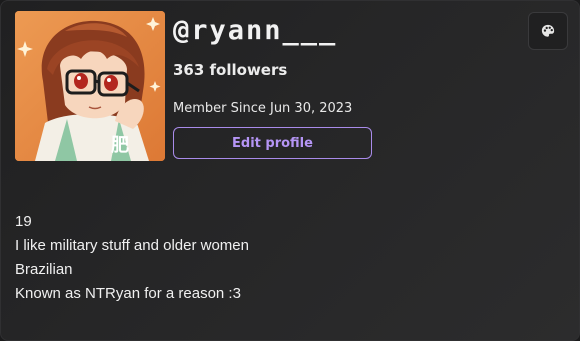  What do you see at coordinates (272, 143) in the screenshot?
I see `edit-profile-button: Edit profile` at bounding box center [272, 143].